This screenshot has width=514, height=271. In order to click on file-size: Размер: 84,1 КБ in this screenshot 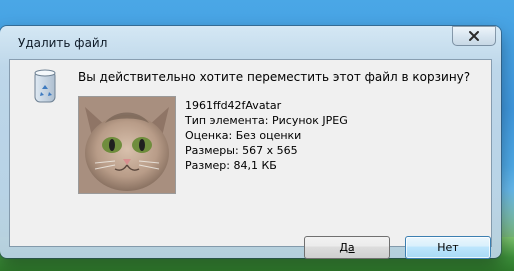, I will do `click(231, 165)`.